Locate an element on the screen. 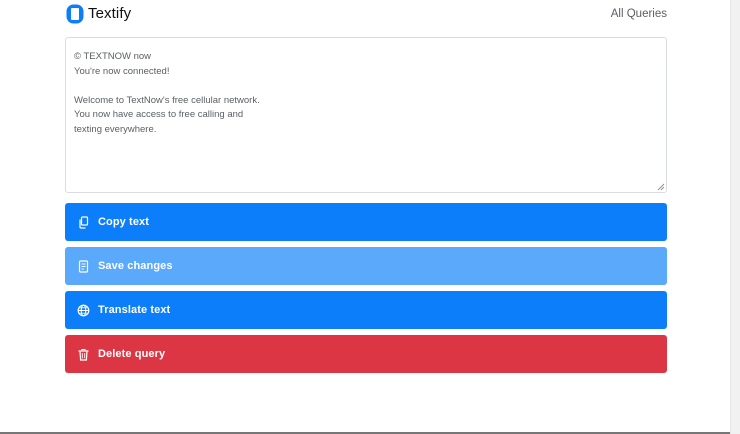 The image size is (740, 434). translate-text-label: Translate text is located at coordinates (134, 310).